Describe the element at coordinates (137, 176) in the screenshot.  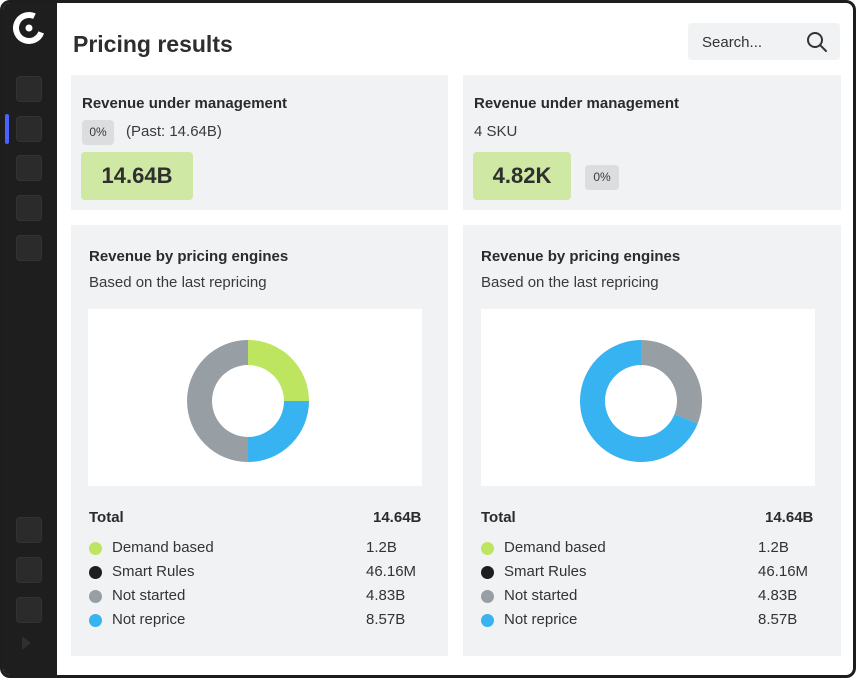
I see `revenue-value: 14.64B` at that location.